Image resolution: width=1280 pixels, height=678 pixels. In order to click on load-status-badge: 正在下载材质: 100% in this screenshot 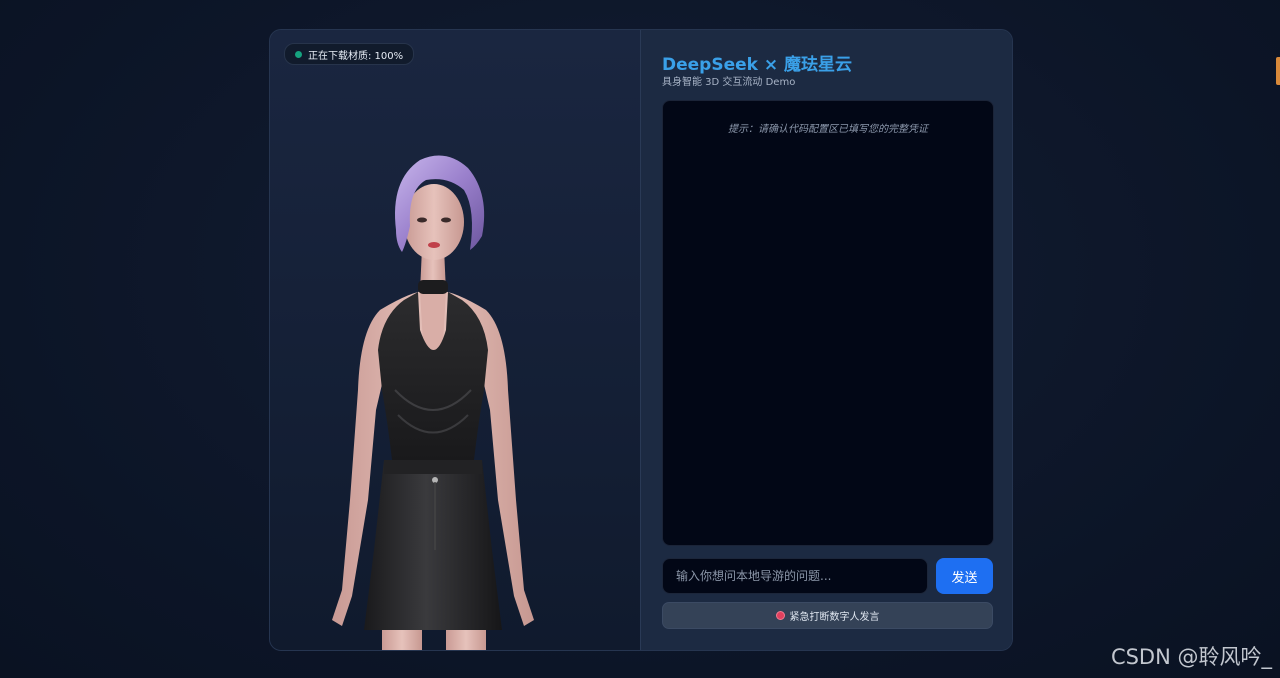, I will do `click(349, 54)`.